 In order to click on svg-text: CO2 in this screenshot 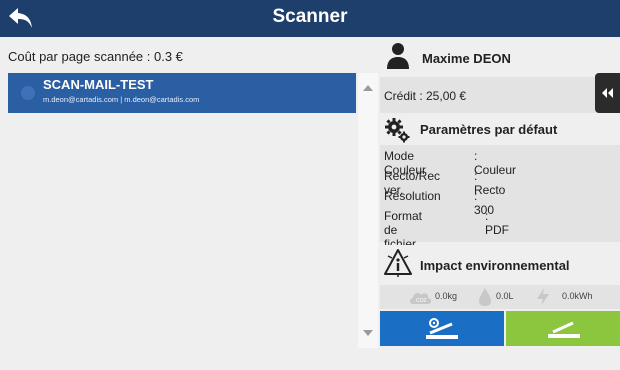, I will do `click(421, 301)`.